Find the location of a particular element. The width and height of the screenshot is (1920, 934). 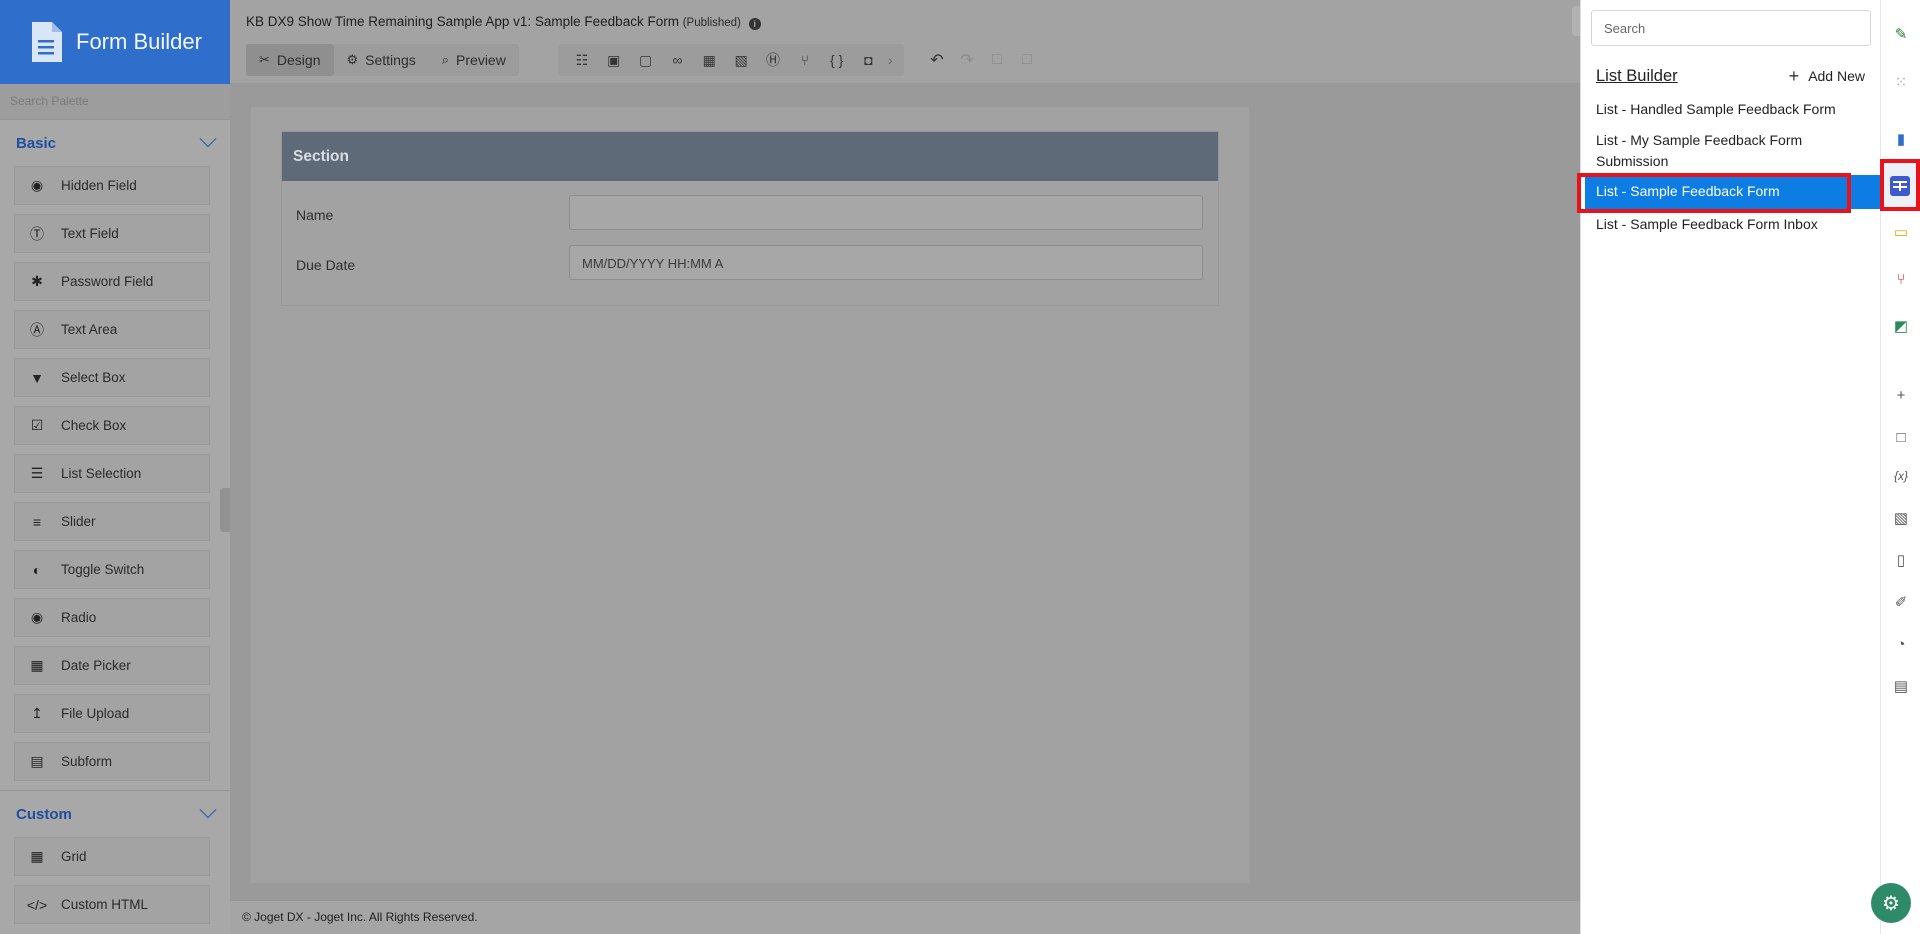

lock-icon: ▢ is located at coordinates (646, 60).